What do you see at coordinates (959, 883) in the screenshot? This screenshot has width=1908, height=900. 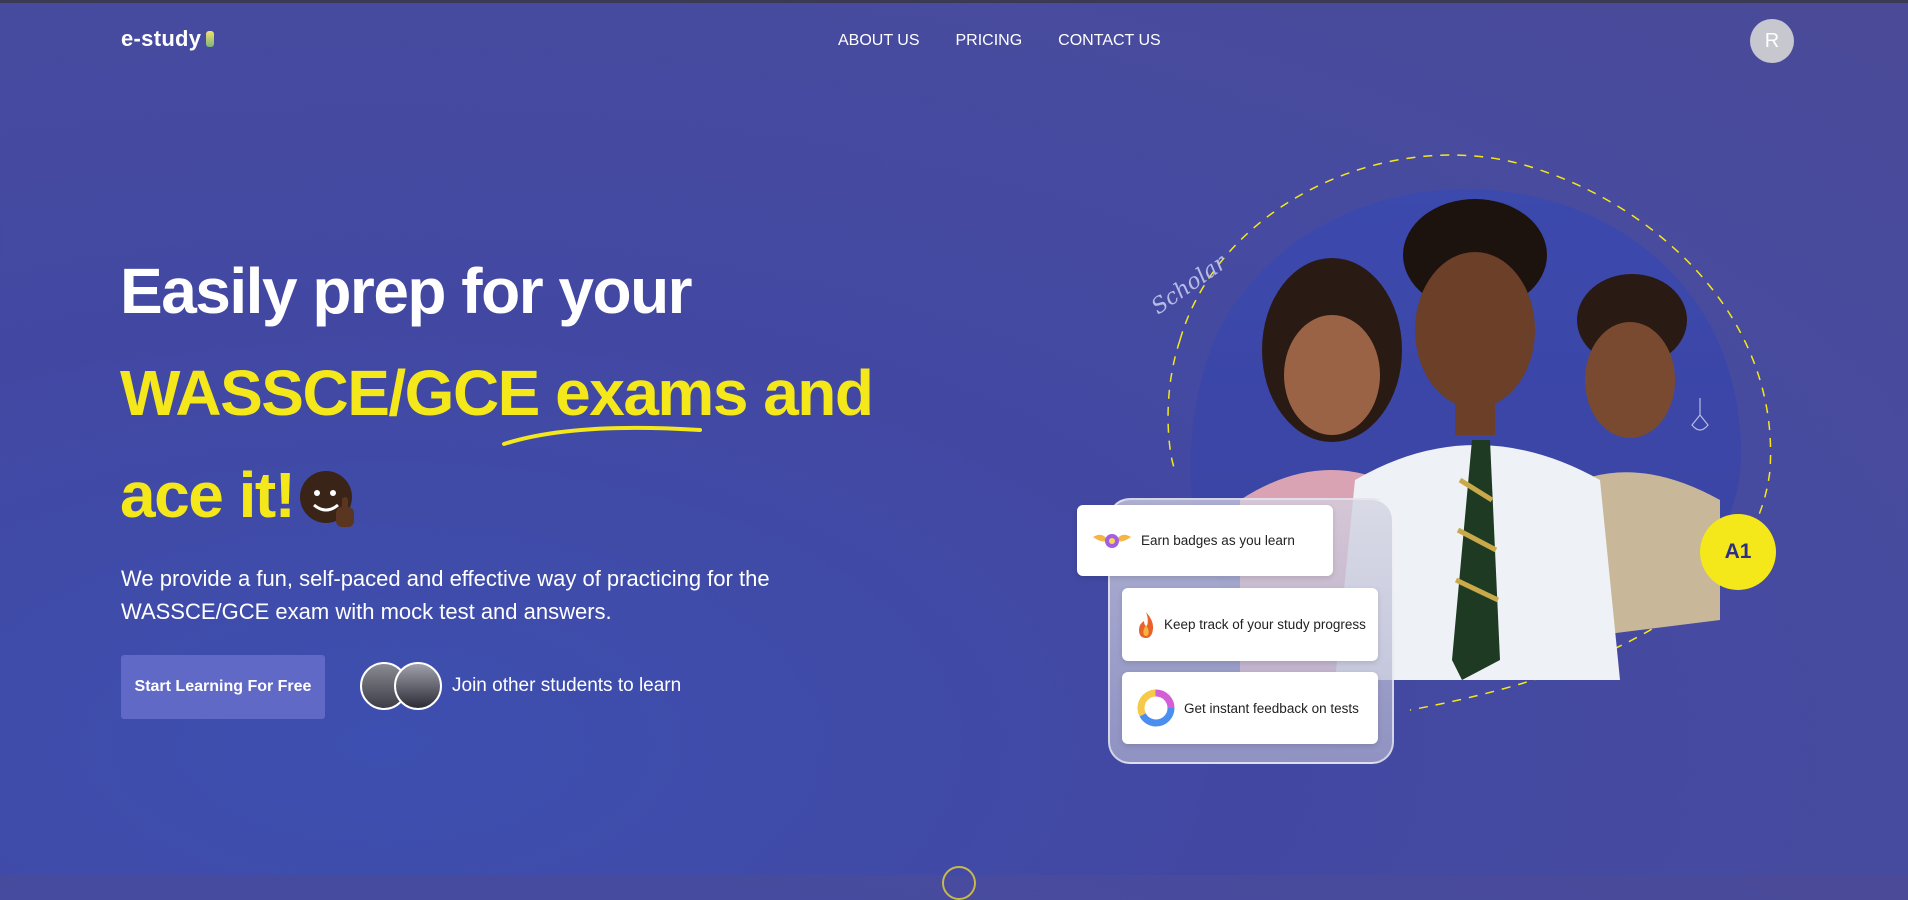 I see `scroll-indicator-icon` at bounding box center [959, 883].